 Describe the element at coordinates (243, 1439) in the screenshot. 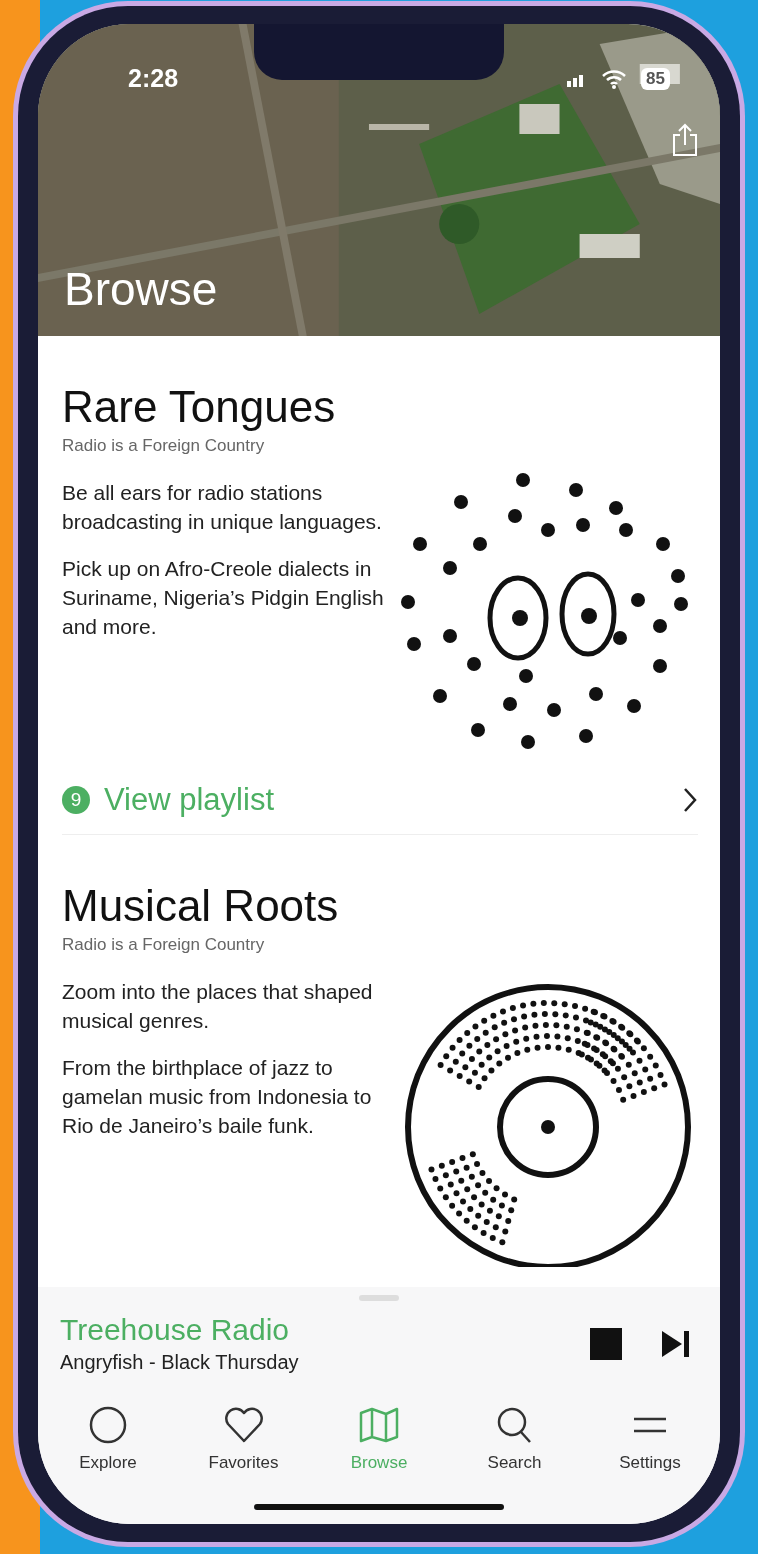

I see `tab-item: Favorites` at that location.